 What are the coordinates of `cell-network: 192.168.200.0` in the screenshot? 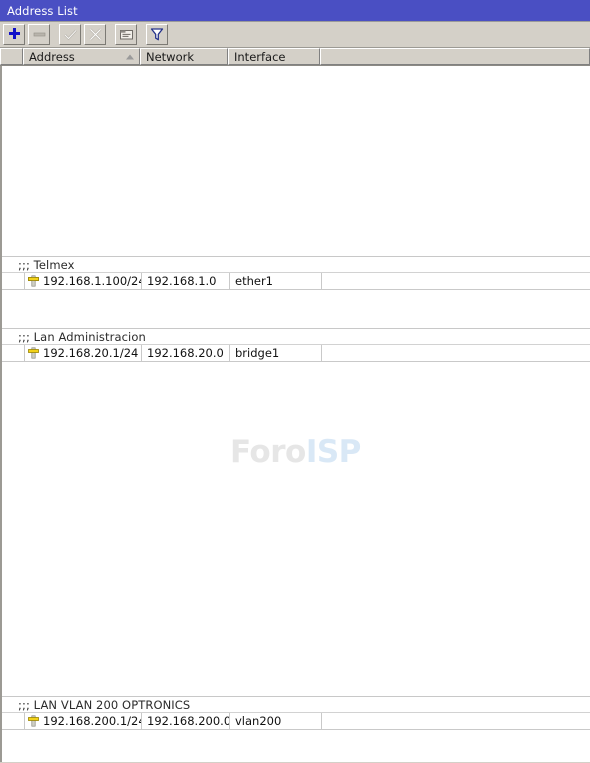 It's located at (186, 721).